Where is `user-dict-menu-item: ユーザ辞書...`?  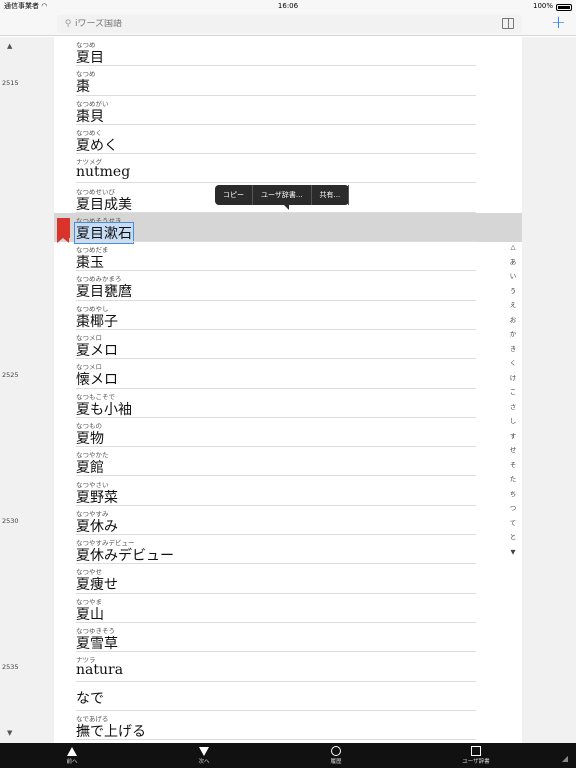 user-dict-menu-item: ユーザ辞書... is located at coordinates (282, 195).